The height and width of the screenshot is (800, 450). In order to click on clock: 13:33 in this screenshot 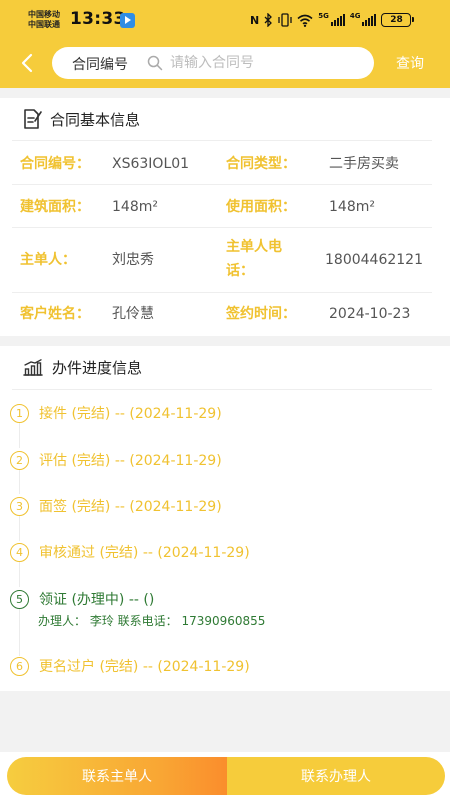, I will do `click(98, 19)`.